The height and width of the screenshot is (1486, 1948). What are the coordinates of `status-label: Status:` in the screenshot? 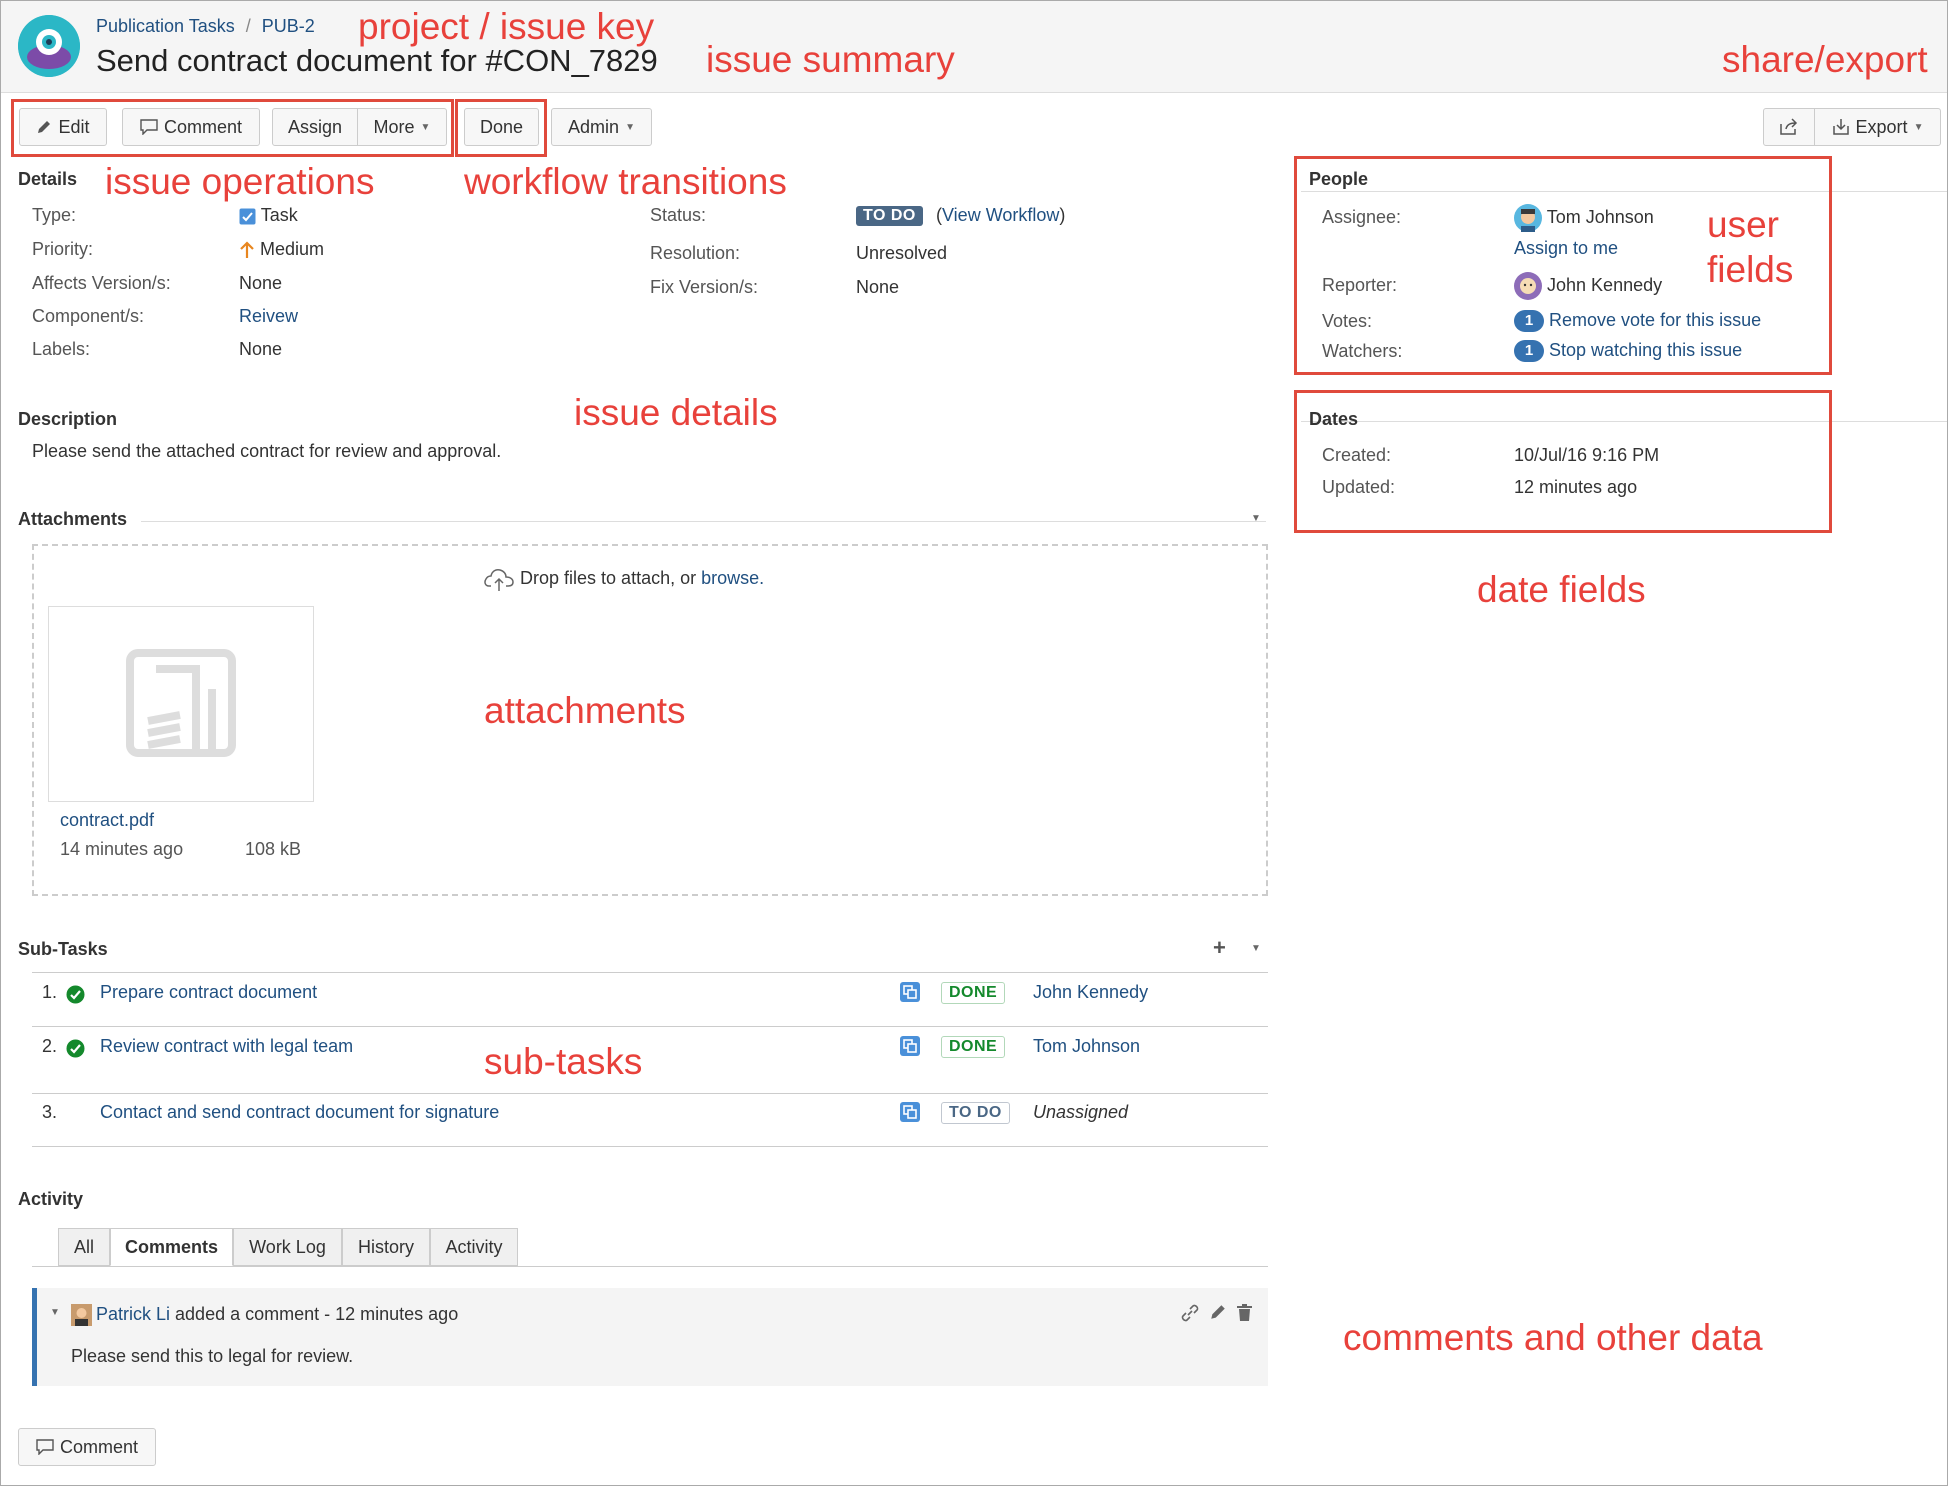 It's located at (678, 215).